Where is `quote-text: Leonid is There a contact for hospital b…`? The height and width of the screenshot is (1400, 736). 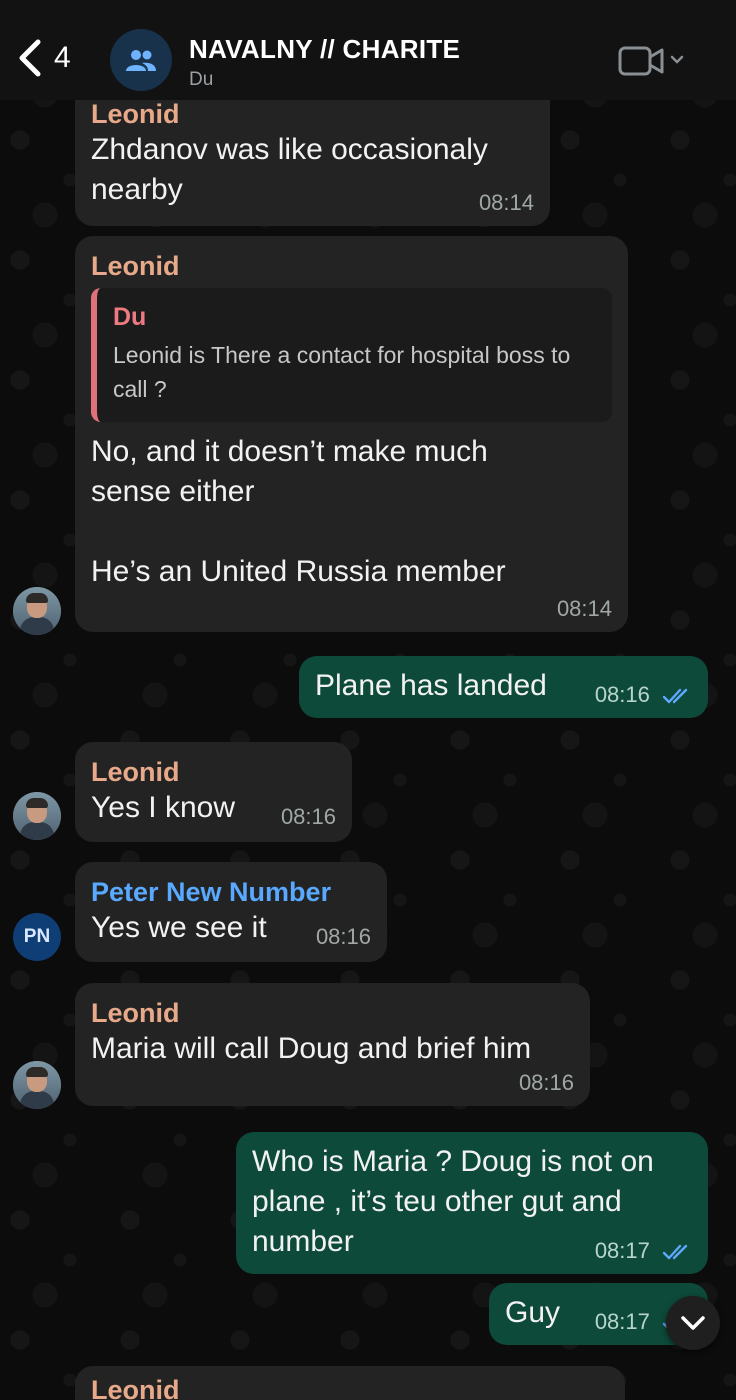 quote-text: Leonid is There a contact for hospital b… is located at coordinates (342, 372).